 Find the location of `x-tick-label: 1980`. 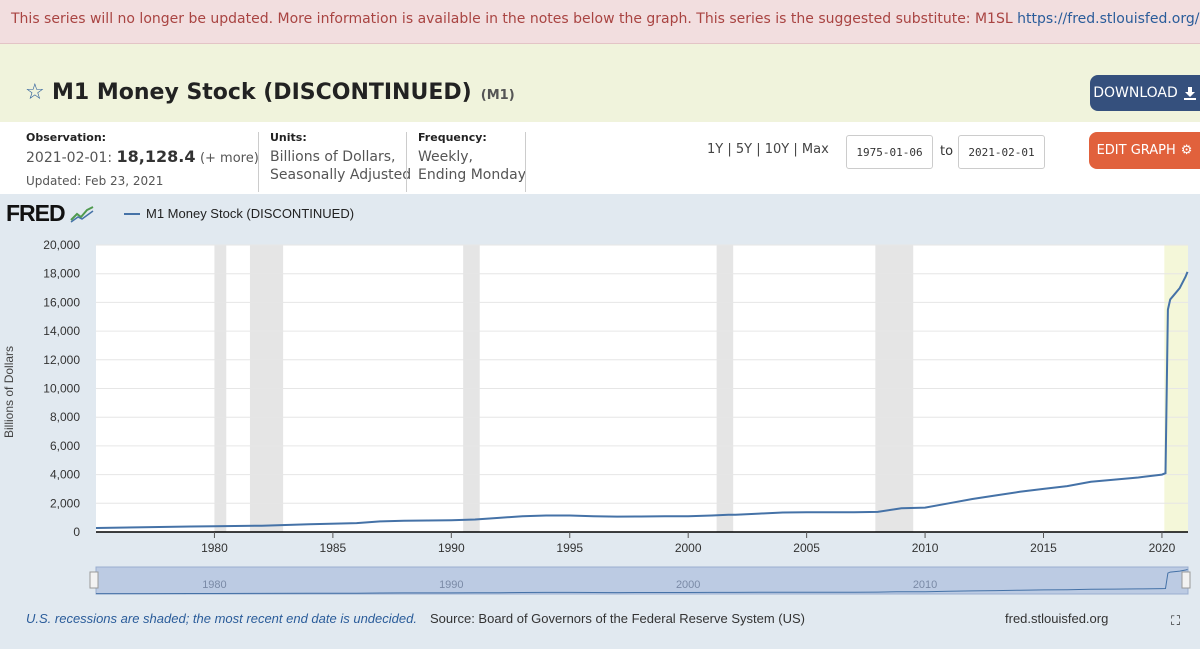

x-tick-label: 1980 is located at coordinates (214, 548).